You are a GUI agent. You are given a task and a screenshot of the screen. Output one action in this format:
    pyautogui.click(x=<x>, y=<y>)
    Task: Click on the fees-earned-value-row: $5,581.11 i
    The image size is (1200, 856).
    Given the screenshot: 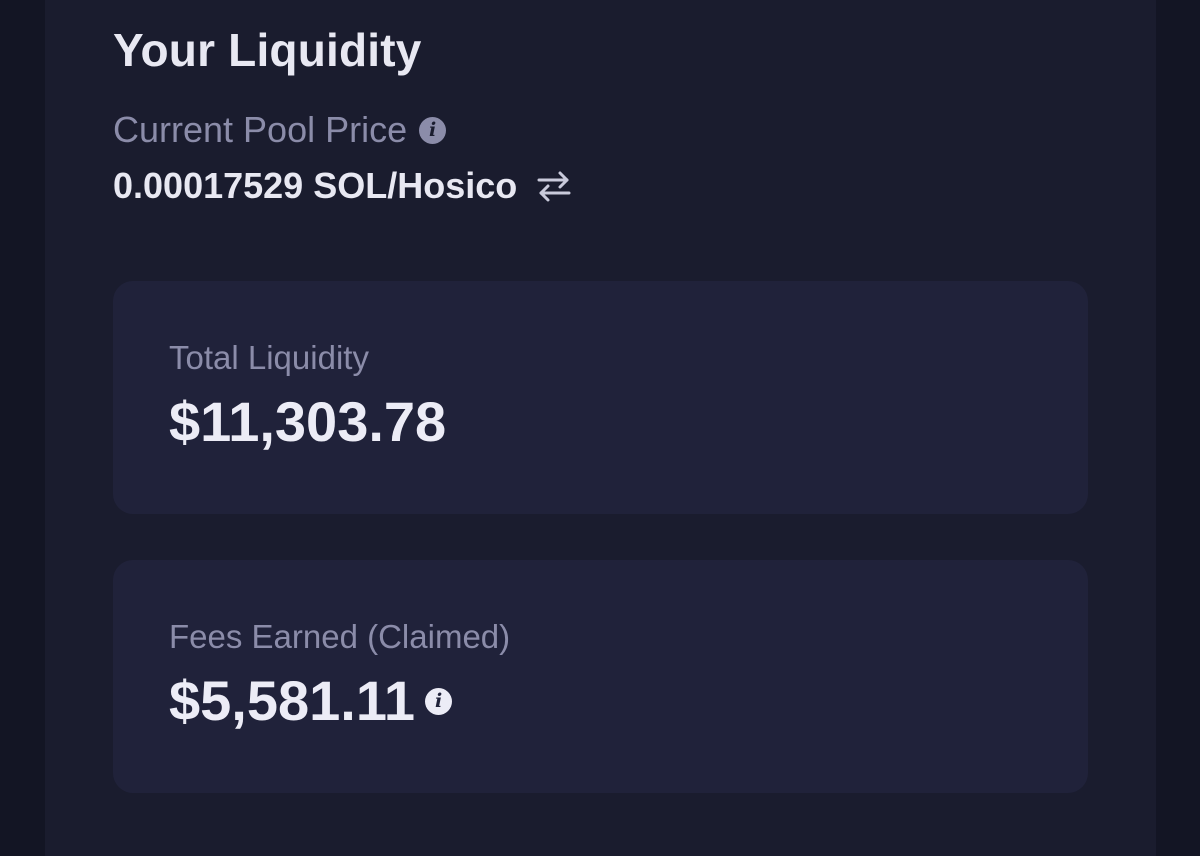 What is the action you would take?
    pyautogui.click(x=311, y=701)
    